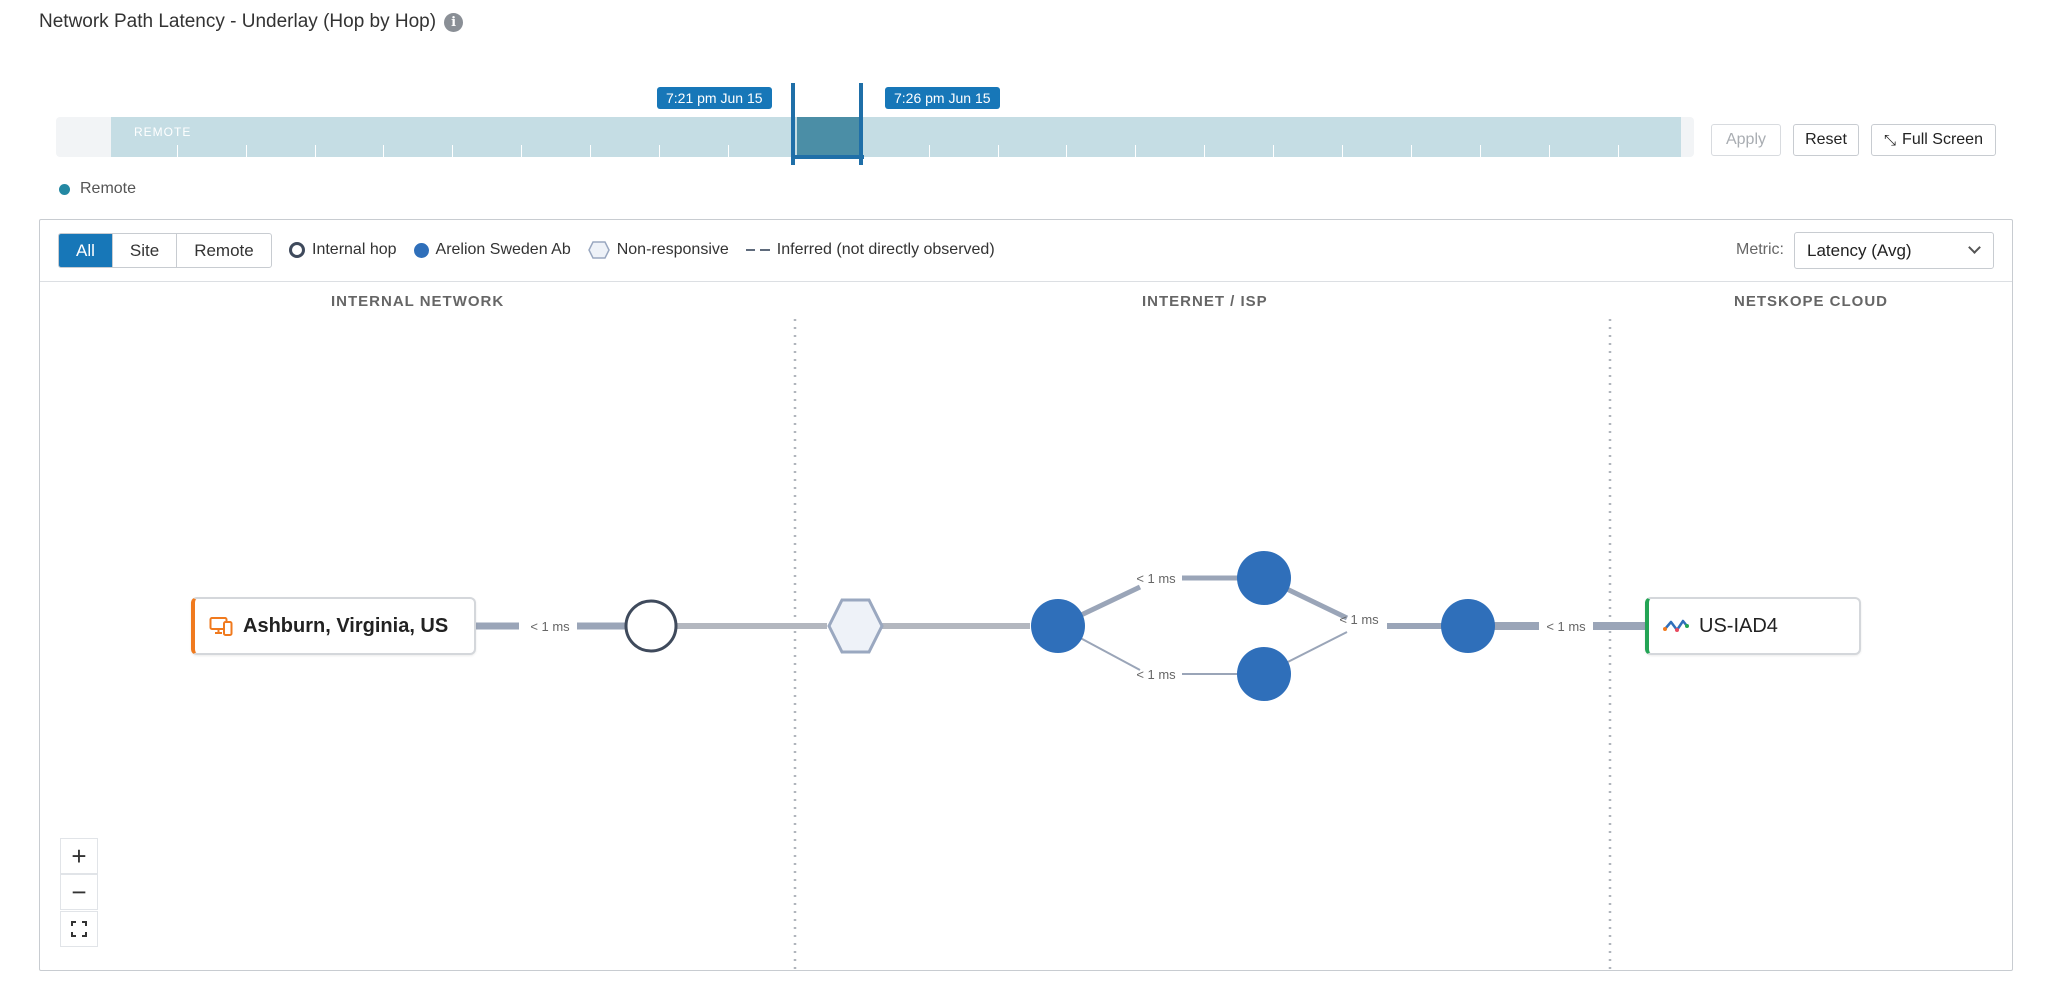  I want to click on timeline-legend: Remote, so click(97, 189).